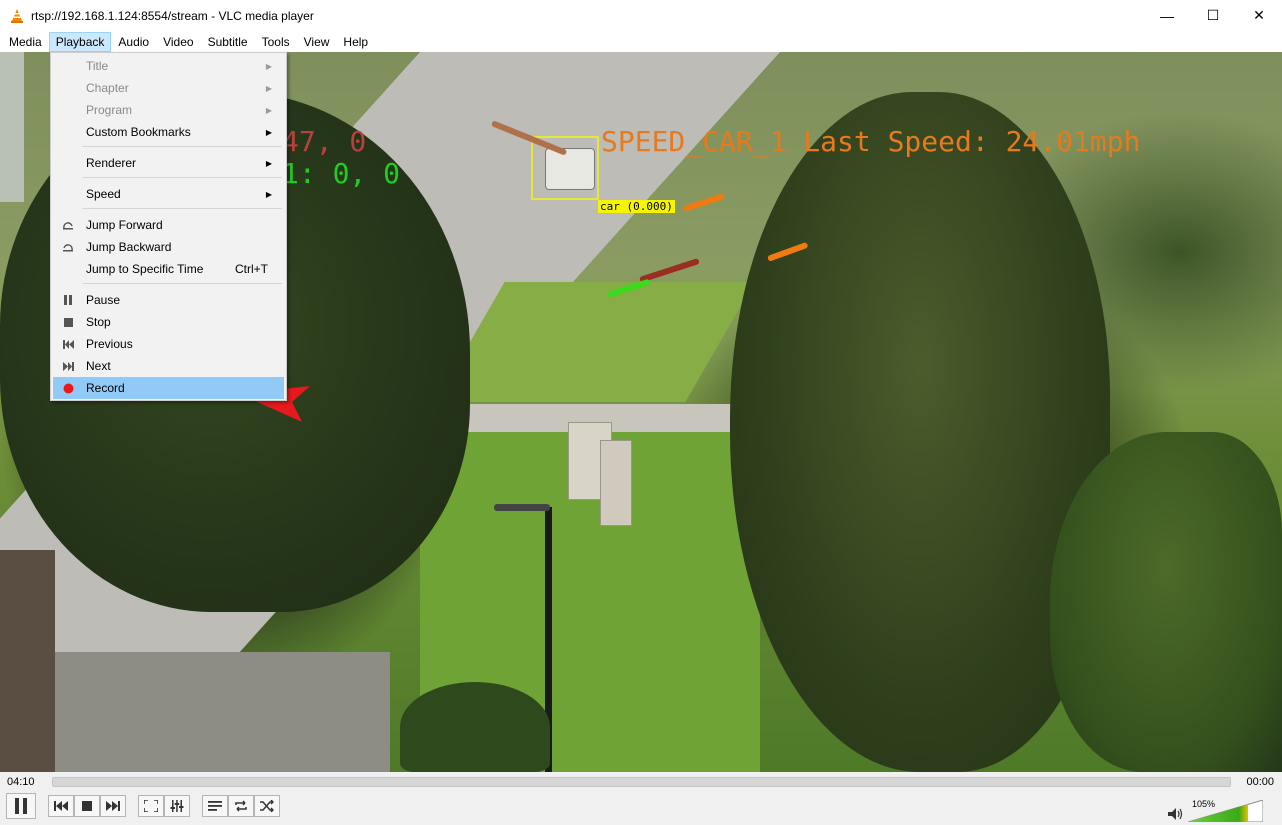 The width and height of the screenshot is (1282, 825). What do you see at coordinates (317, 42) in the screenshot?
I see `menu-view: View` at bounding box center [317, 42].